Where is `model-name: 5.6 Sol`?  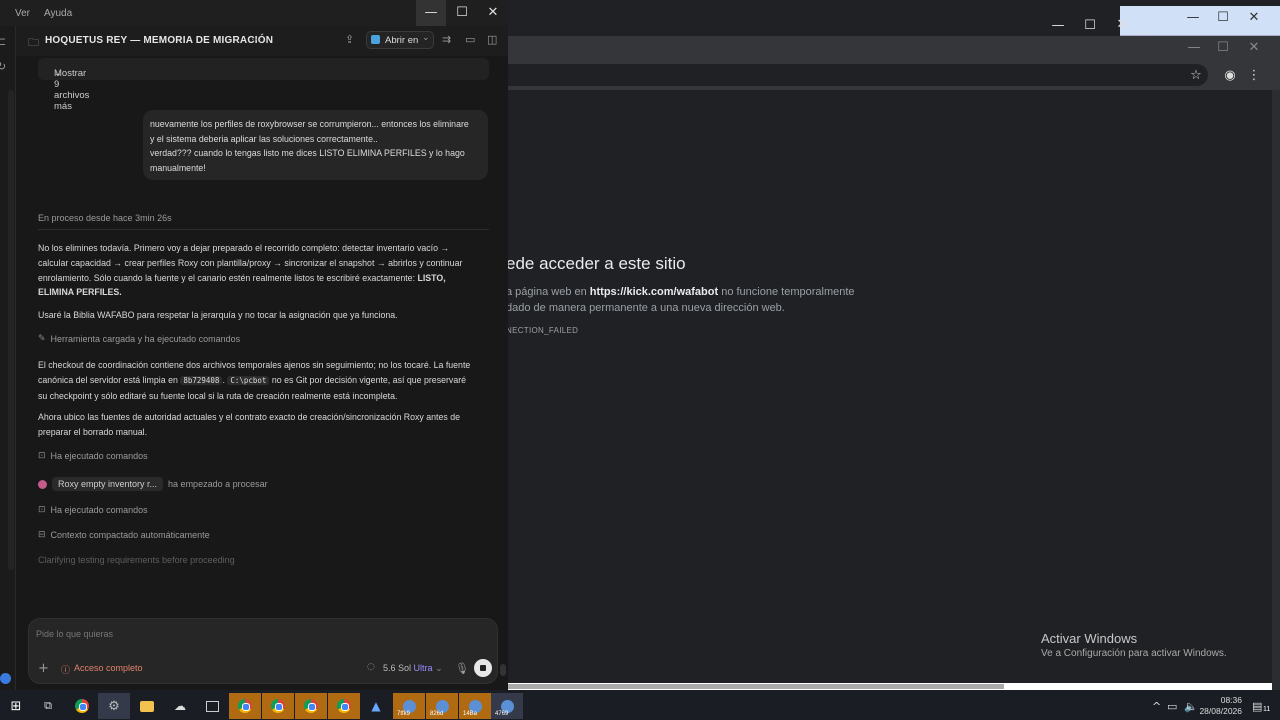 model-name: 5.6 Sol is located at coordinates (397, 668).